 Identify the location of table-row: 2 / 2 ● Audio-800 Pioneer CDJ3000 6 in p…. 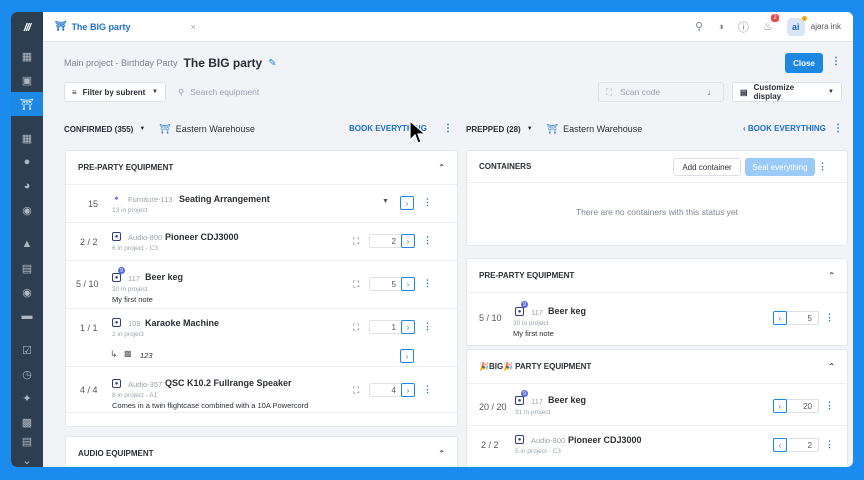
(261, 242).